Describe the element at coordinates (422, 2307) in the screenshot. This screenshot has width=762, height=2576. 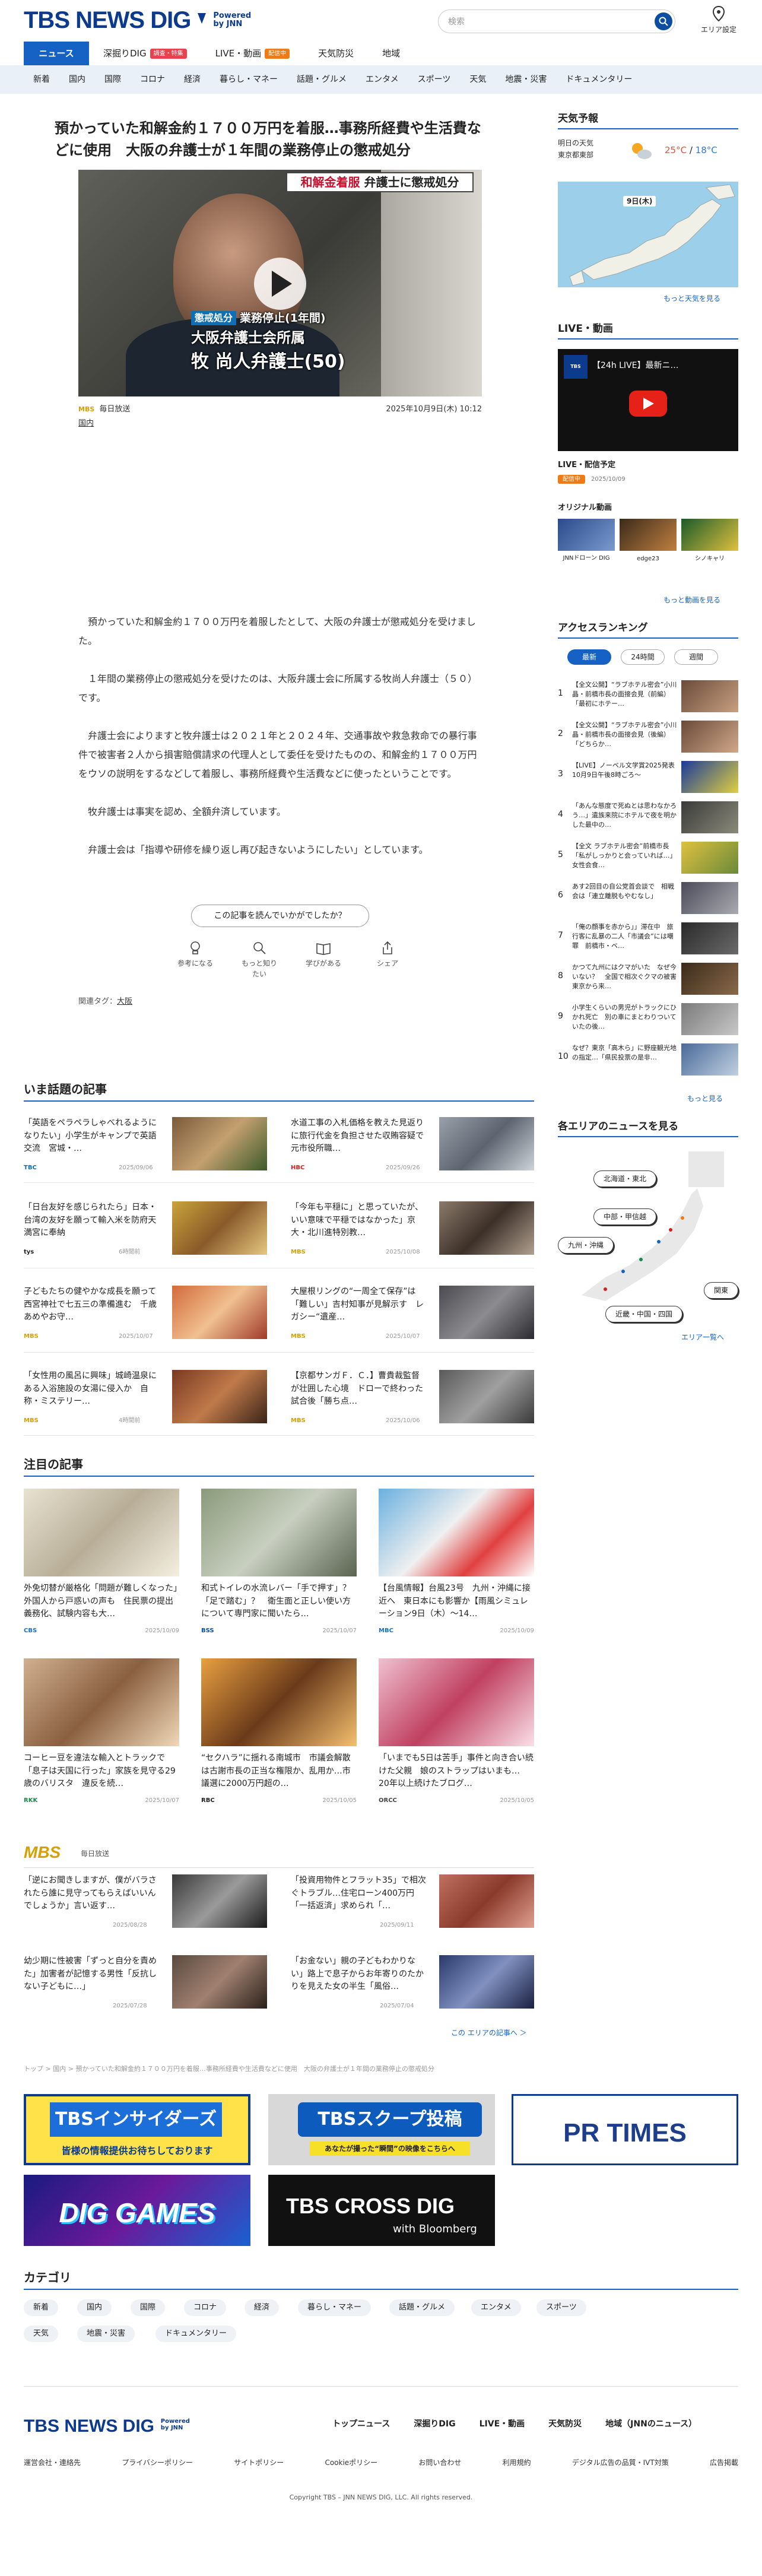
I see `category-pill: 話題・グルメ` at that location.